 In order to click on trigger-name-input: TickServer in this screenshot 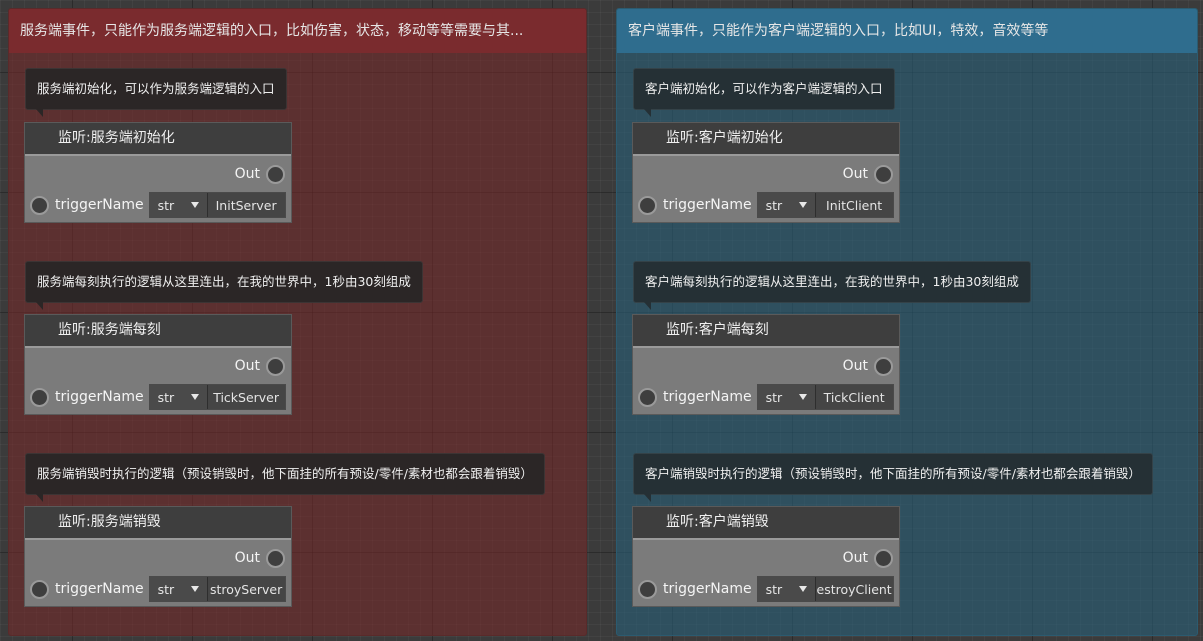, I will do `click(246, 397)`.